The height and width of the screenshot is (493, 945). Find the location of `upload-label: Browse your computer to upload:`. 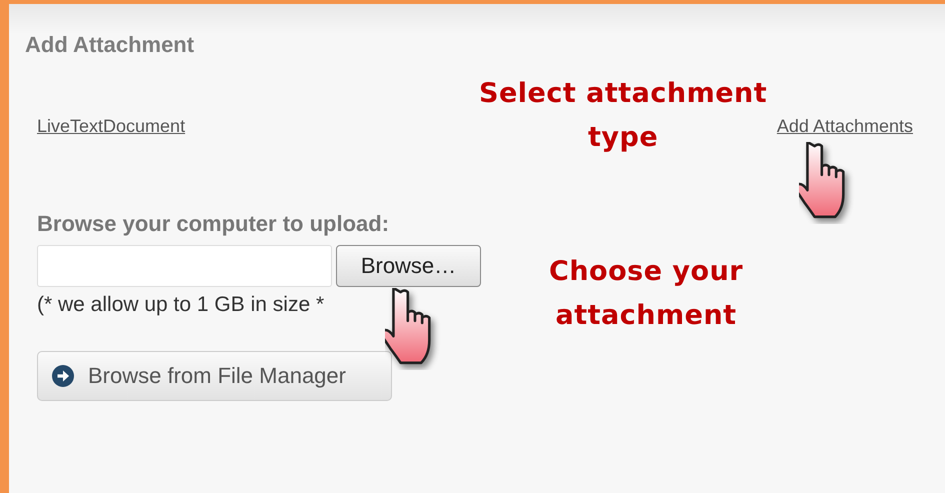

upload-label: Browse your computer to upload: is located at coordinates (213, 224).